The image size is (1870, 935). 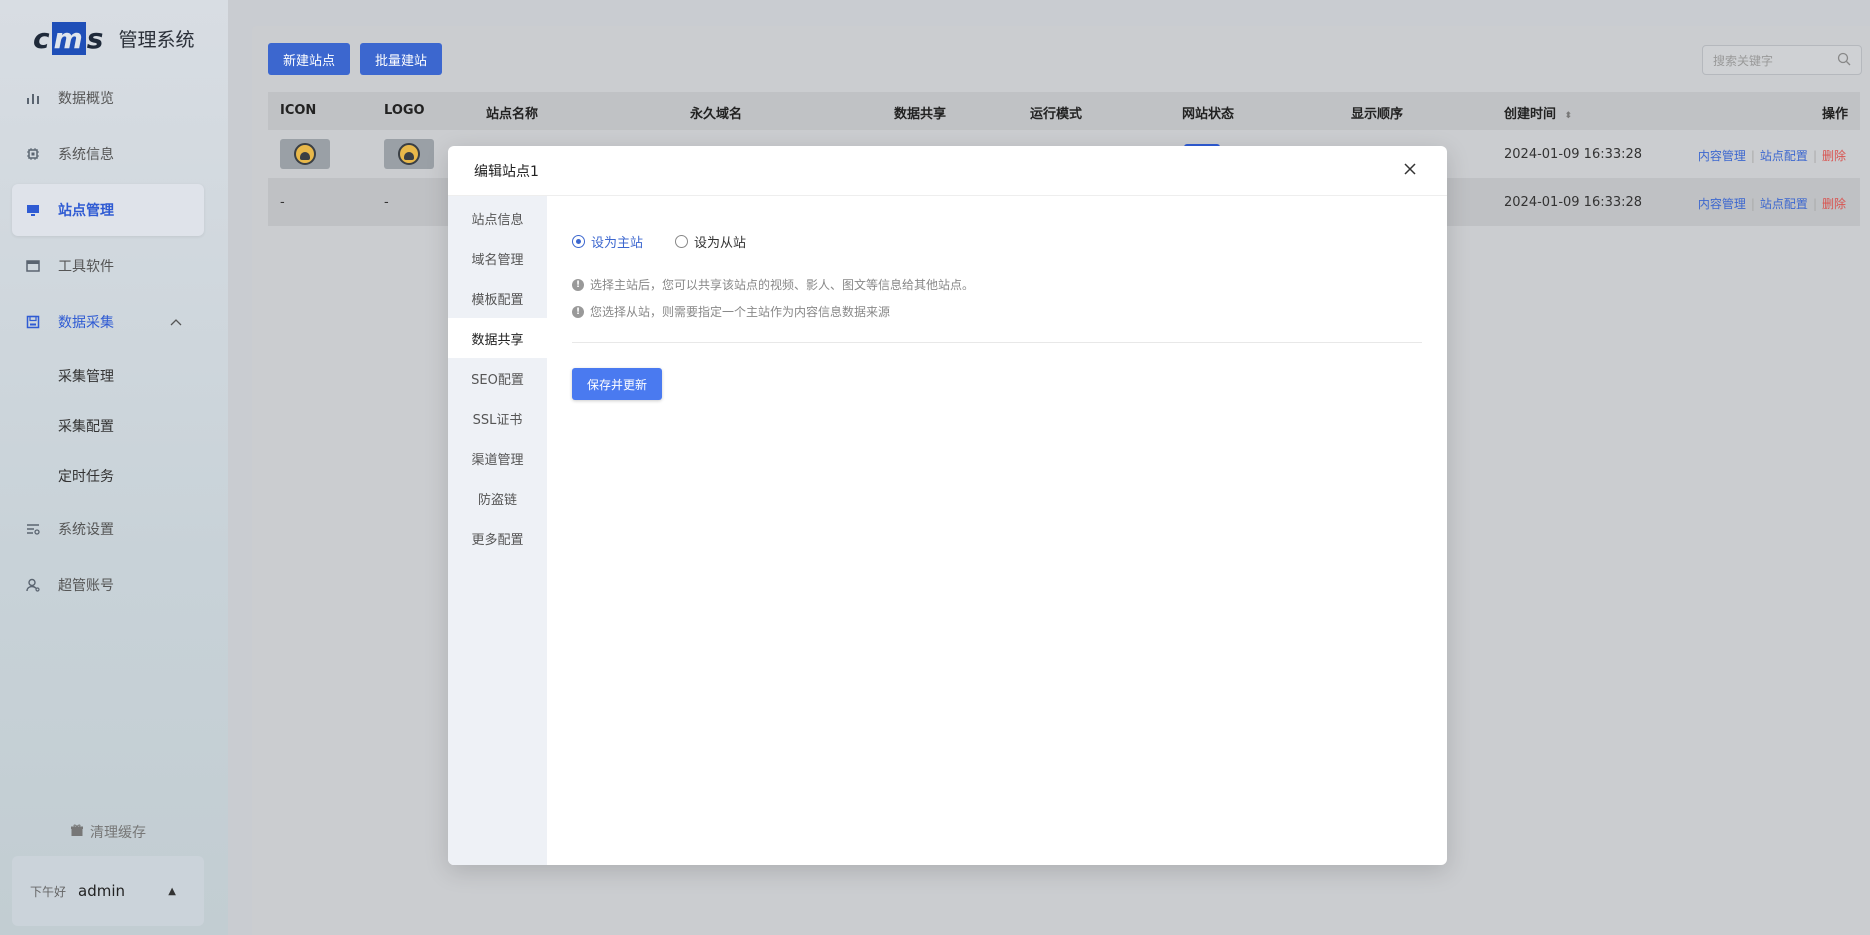 I want to click on site-logo-image, so click(x=409, y=154).